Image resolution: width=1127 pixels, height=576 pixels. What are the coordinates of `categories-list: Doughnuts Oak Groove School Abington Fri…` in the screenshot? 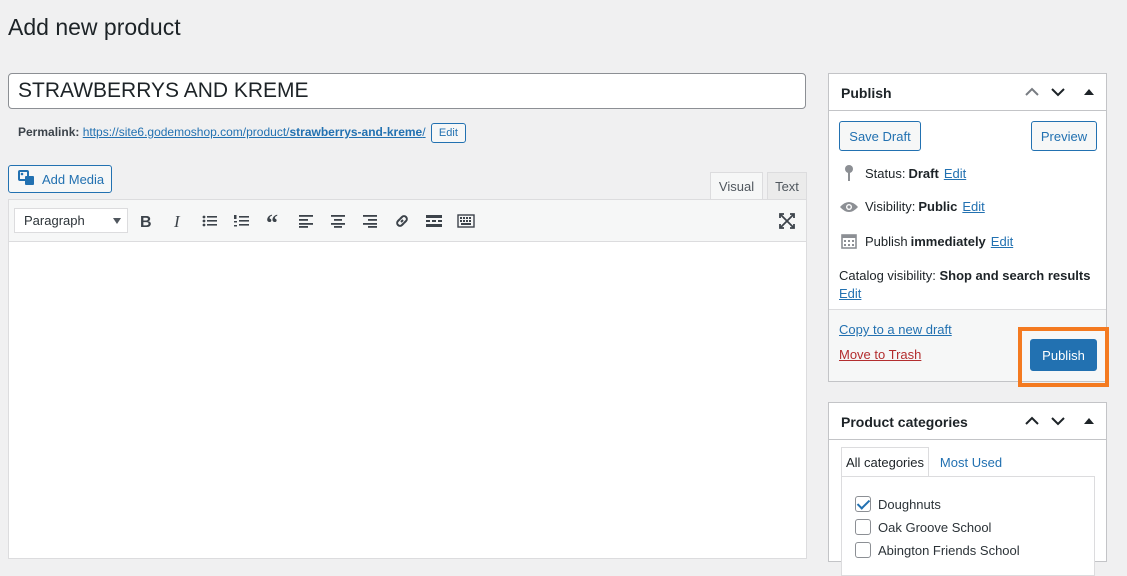 It's located at (968, 526).